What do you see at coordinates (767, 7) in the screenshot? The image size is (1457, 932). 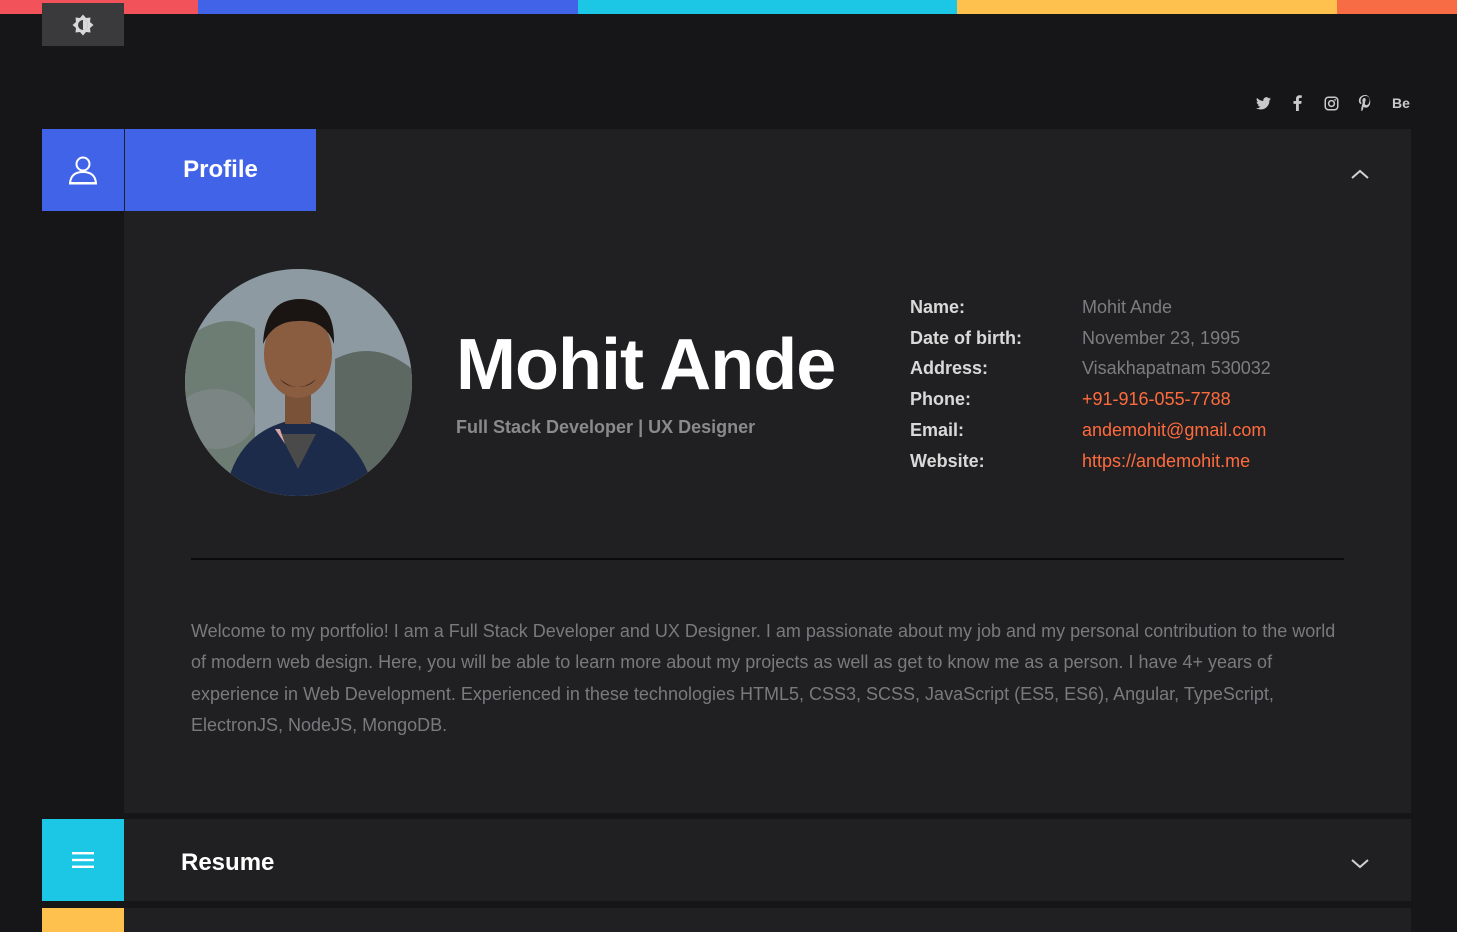 I see `stripe-cyan` at bounding box center [767, 7].